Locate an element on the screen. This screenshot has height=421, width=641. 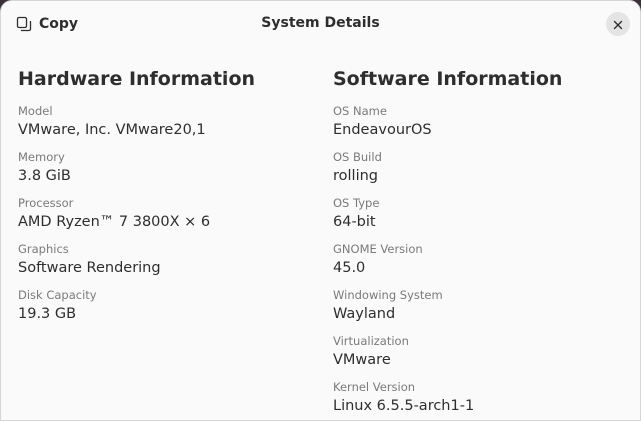
field-os-name: OS Name EndeavourOS is located at coordinates (483, 126).